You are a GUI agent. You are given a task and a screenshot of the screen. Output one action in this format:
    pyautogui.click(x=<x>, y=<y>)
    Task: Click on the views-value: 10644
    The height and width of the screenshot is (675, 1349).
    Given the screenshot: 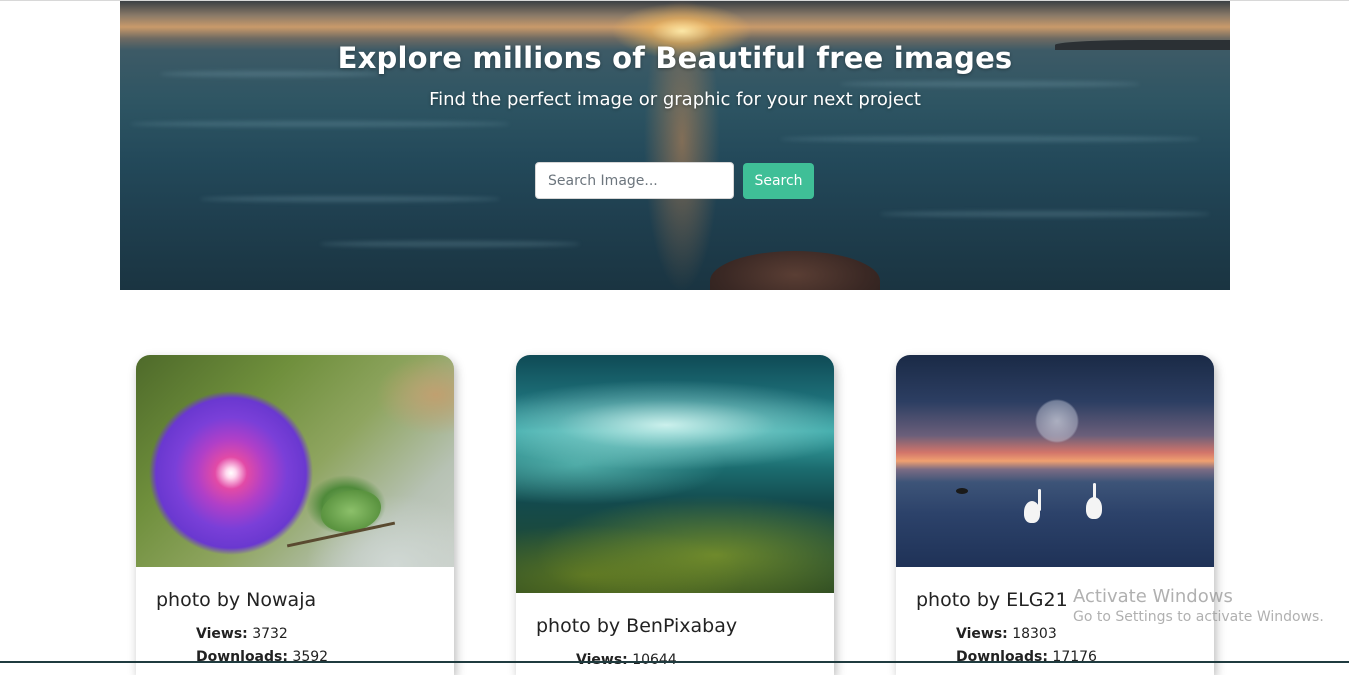 What is the action you would take?
    pyautogui.click(x=654, y=660)
    